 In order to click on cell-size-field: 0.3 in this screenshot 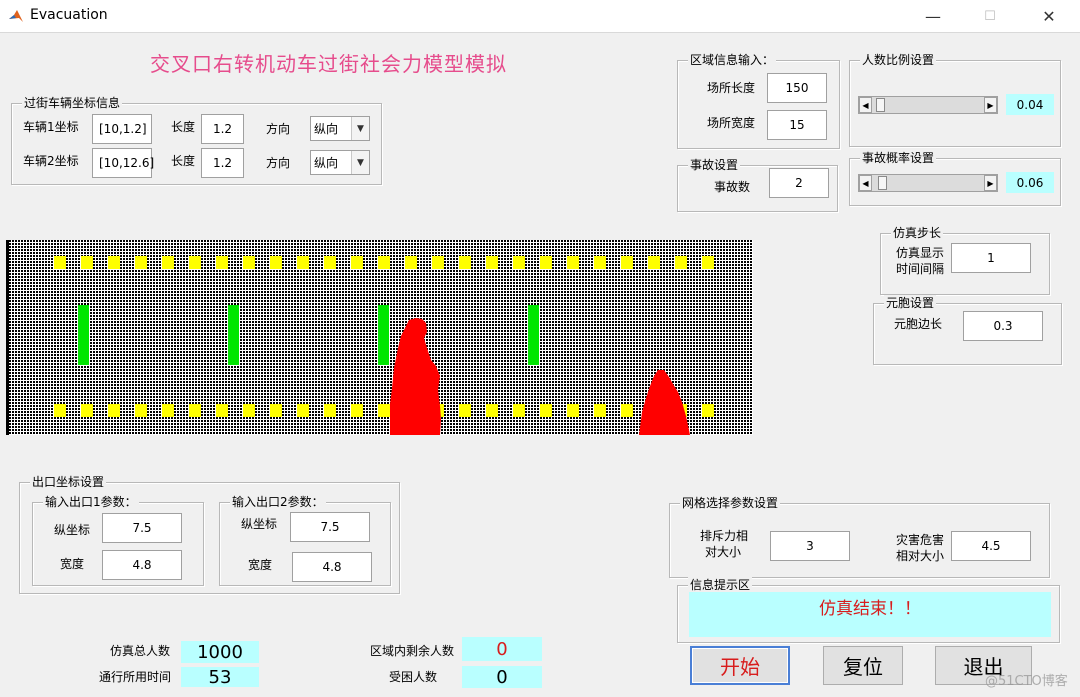, I will do `click(1003, 326)`.